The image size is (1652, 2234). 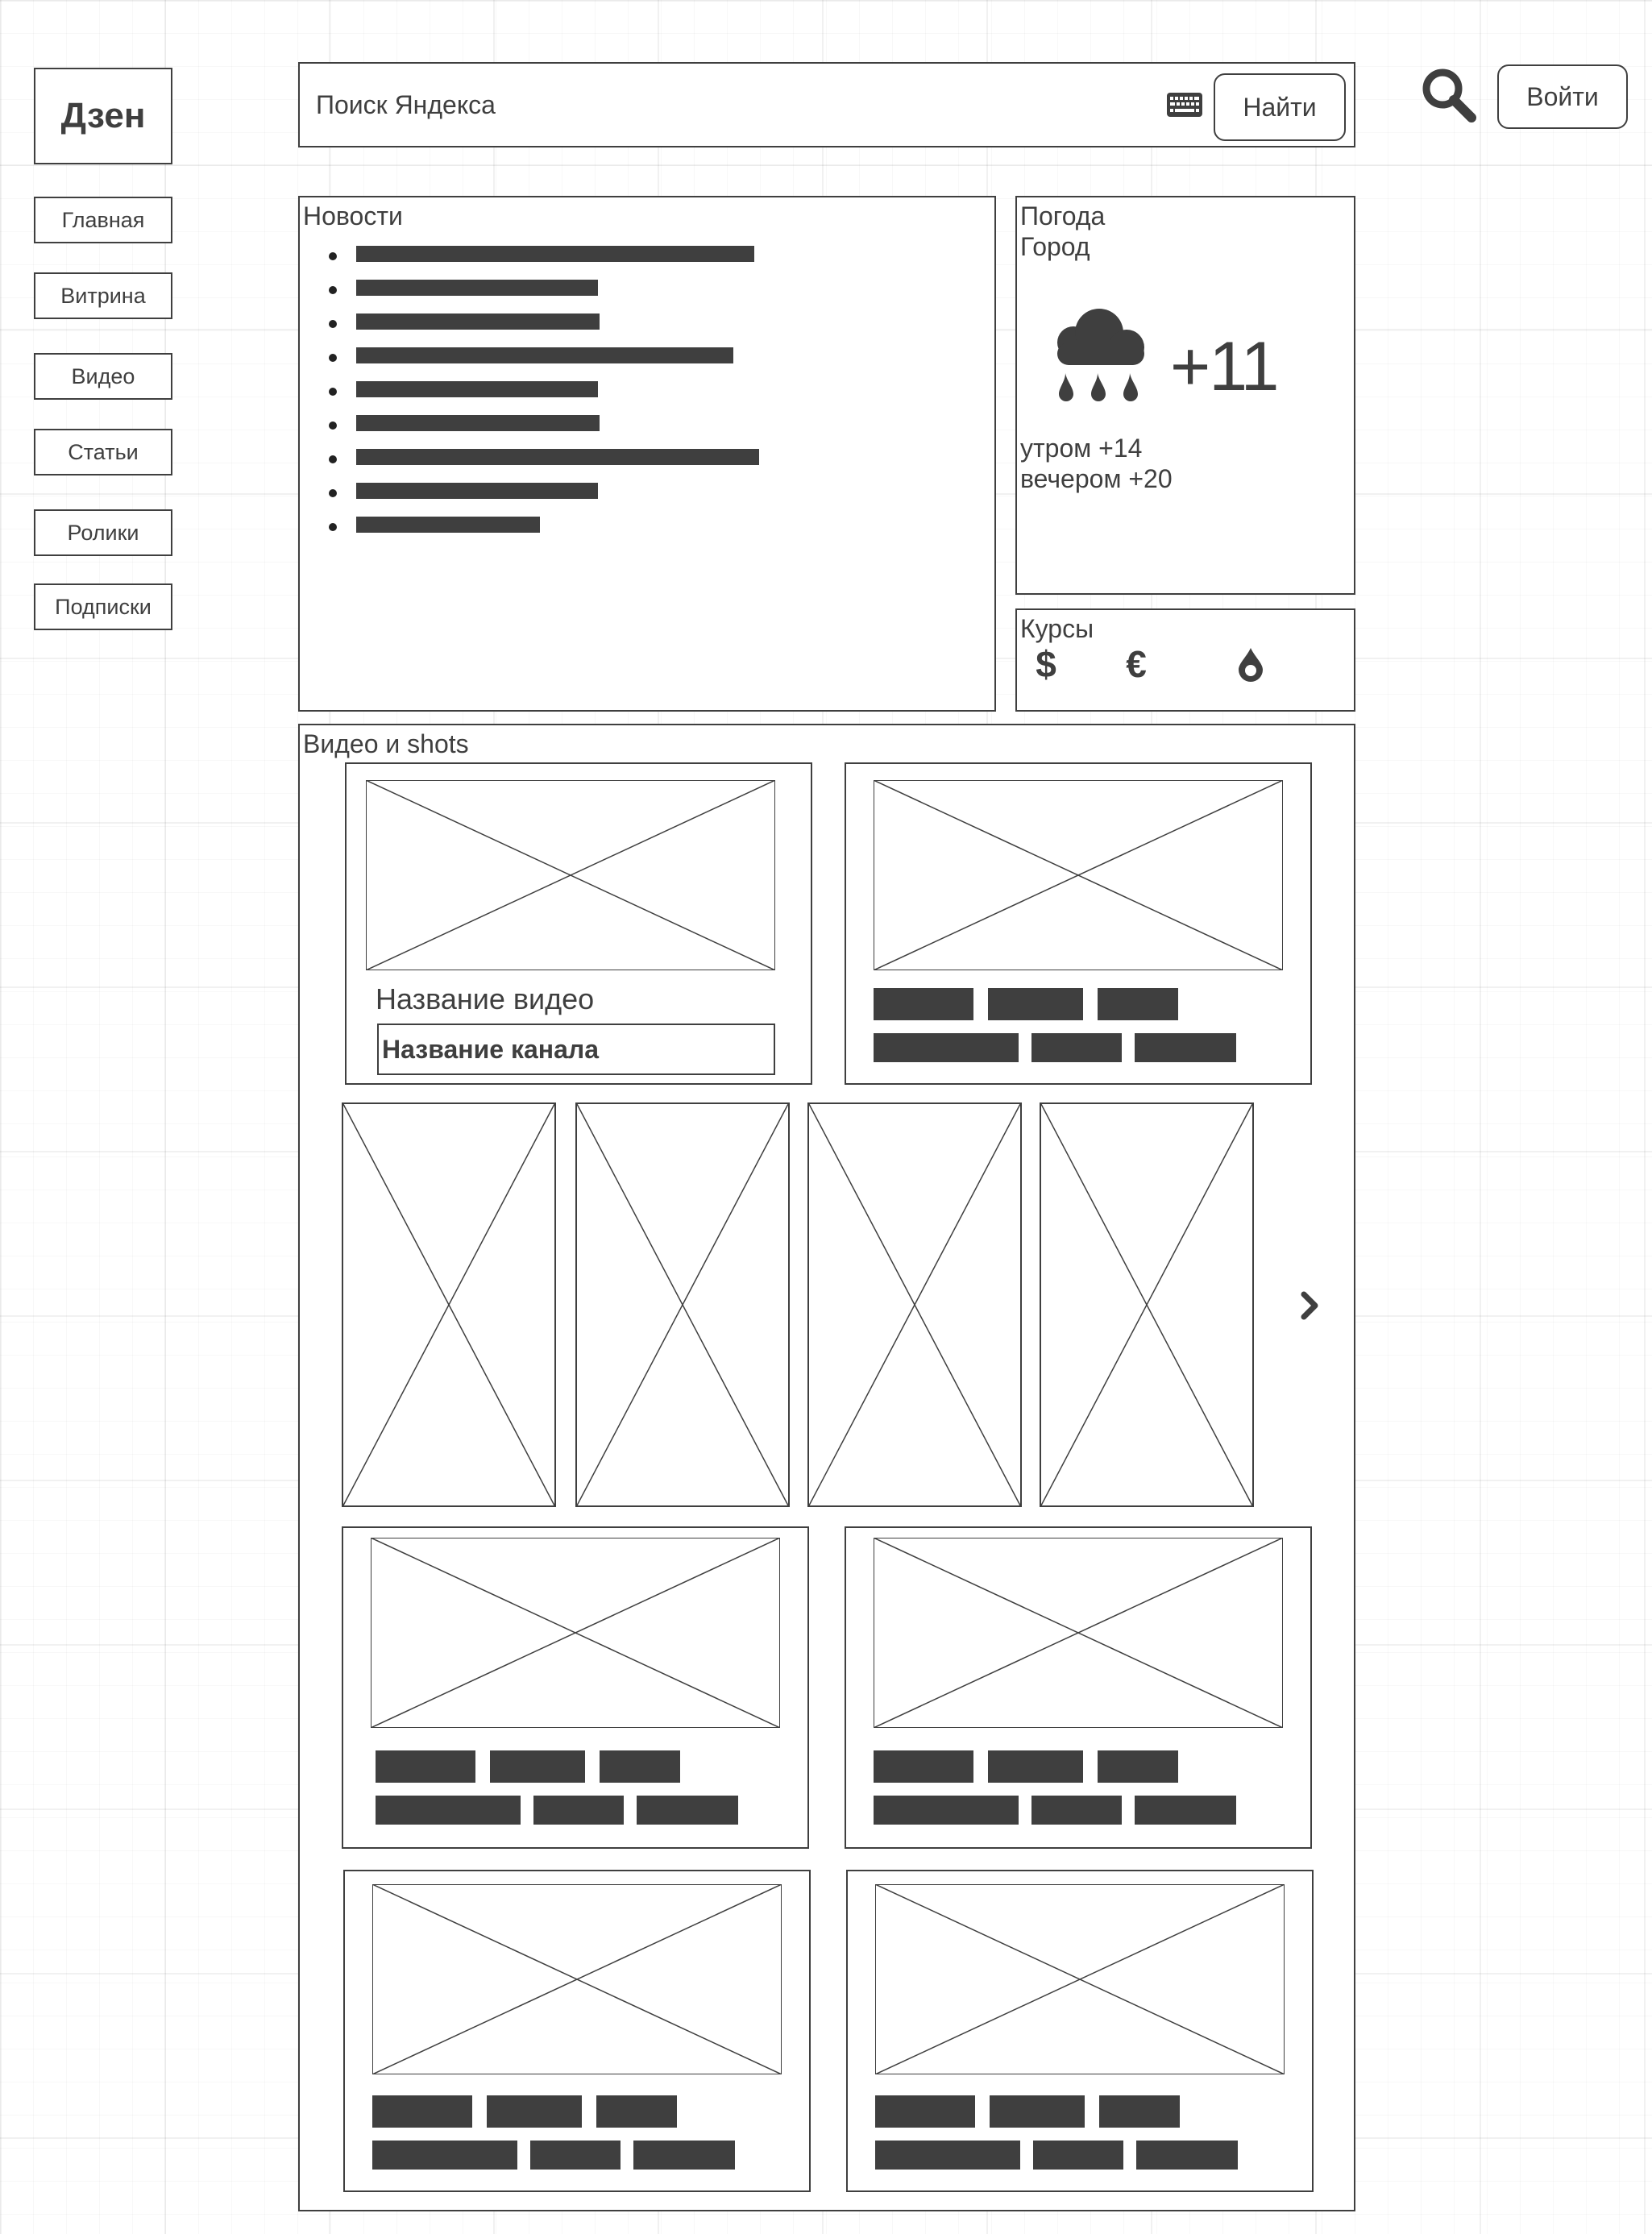 What do you see at coordinates (1081, 448) in the screenshot?
I see `weather-morning: утром +14` at bounding box center [1081, 448].